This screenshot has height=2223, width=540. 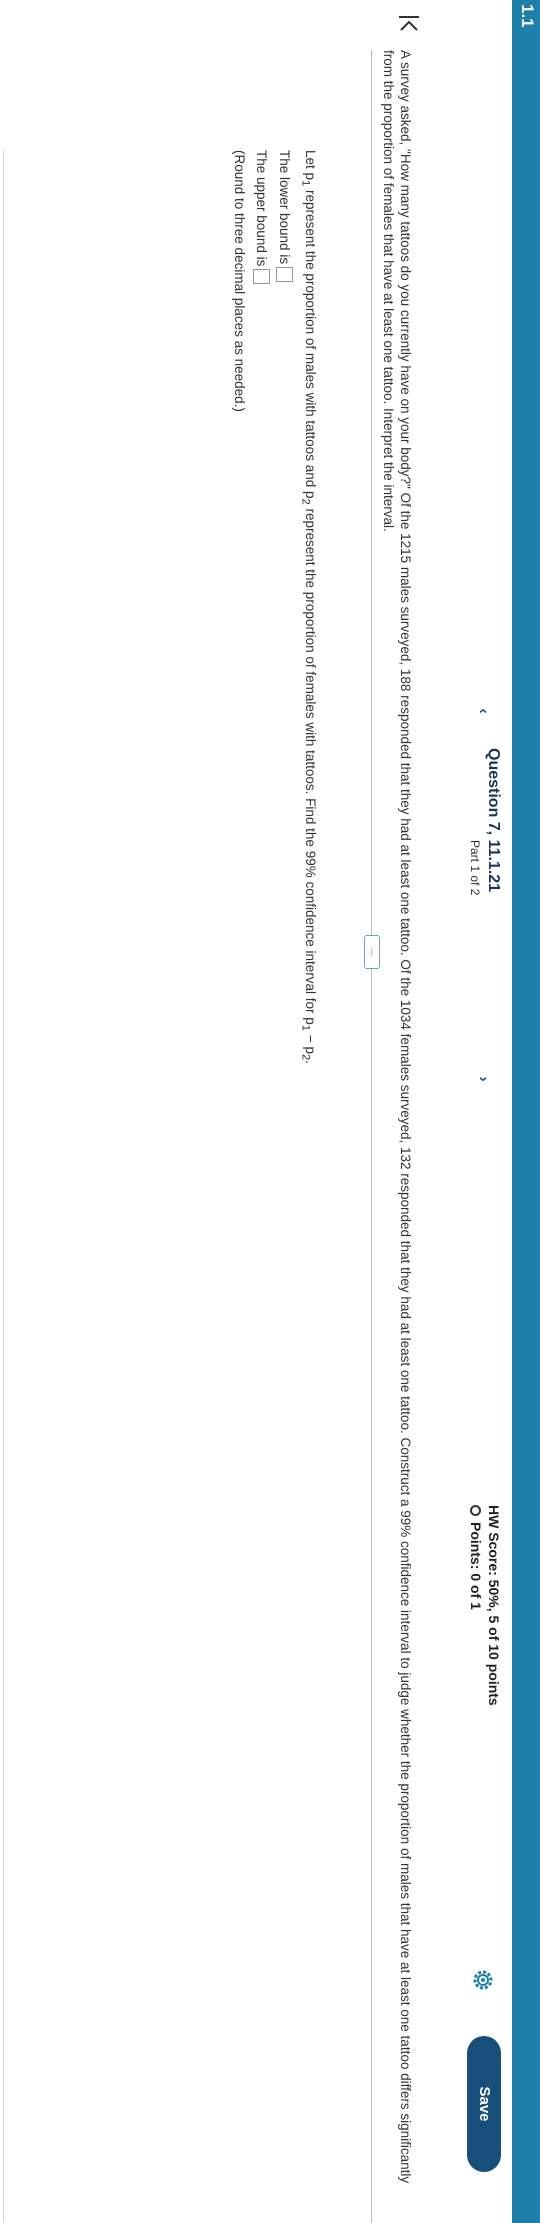 I want to click on lower-bound-row: The lower bound is, so click(x=284, y=216).